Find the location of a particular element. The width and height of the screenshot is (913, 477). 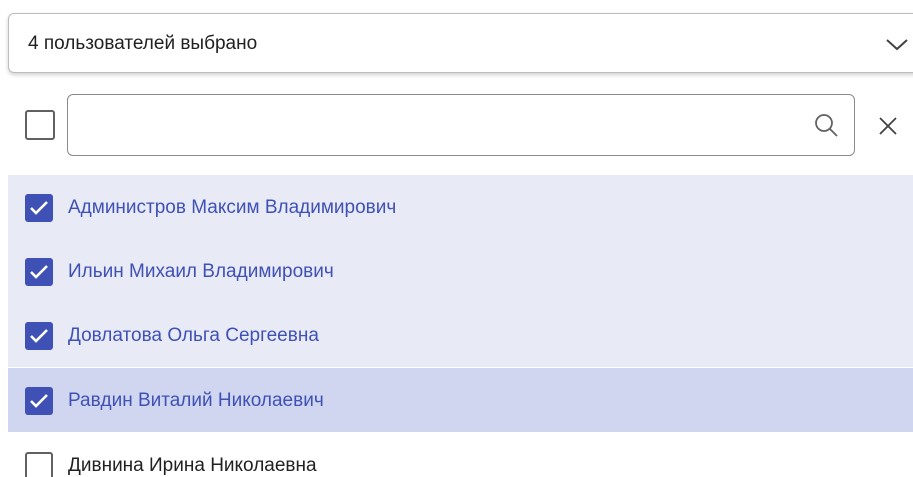

user-name: Администров Максим Владимирович is located at coordinates (232, 207).